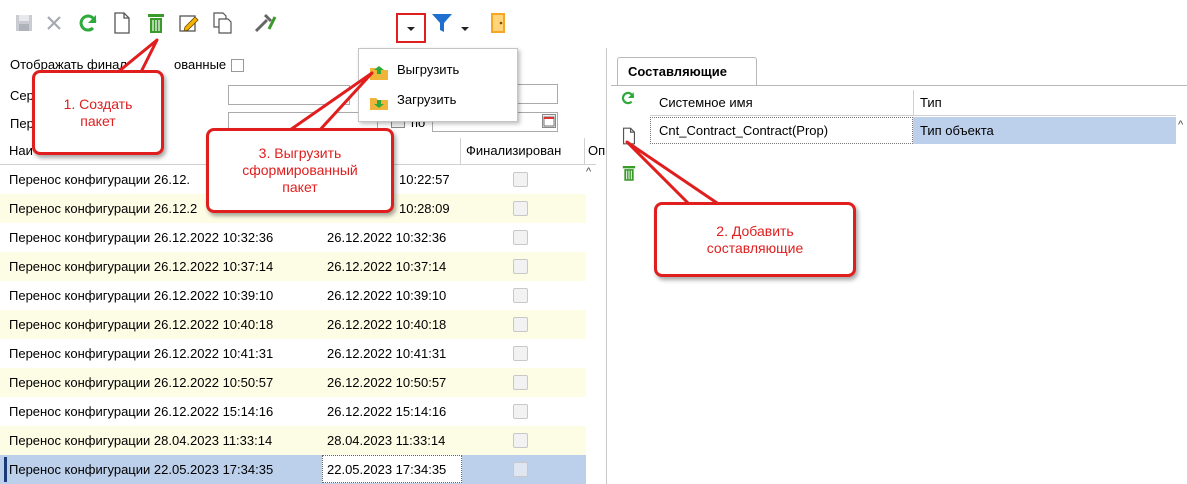  Describe the element at coordinates (755, 239) in the screenshot. I see `callout-step2: 2. Добавить составляющие` at that location.